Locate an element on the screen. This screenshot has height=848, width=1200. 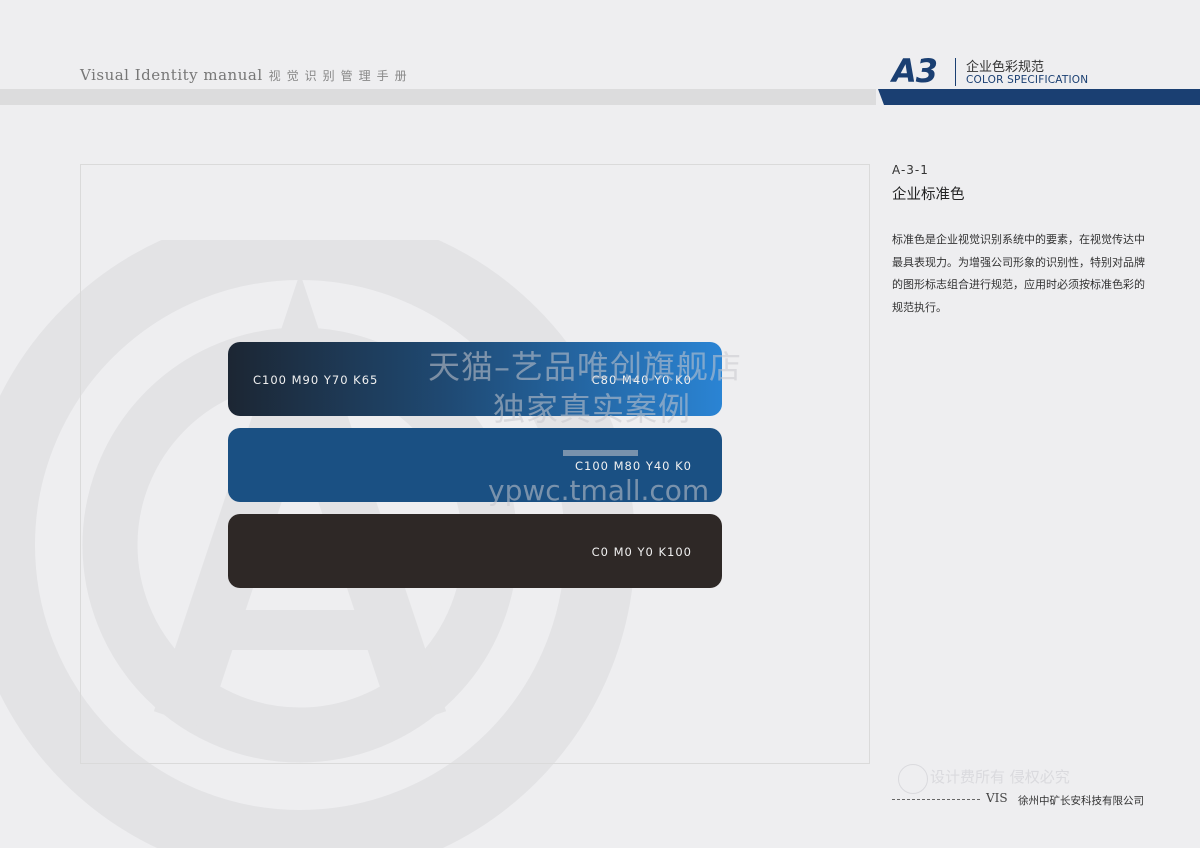
footer-dashed-line is located at coordinates (936, 799).